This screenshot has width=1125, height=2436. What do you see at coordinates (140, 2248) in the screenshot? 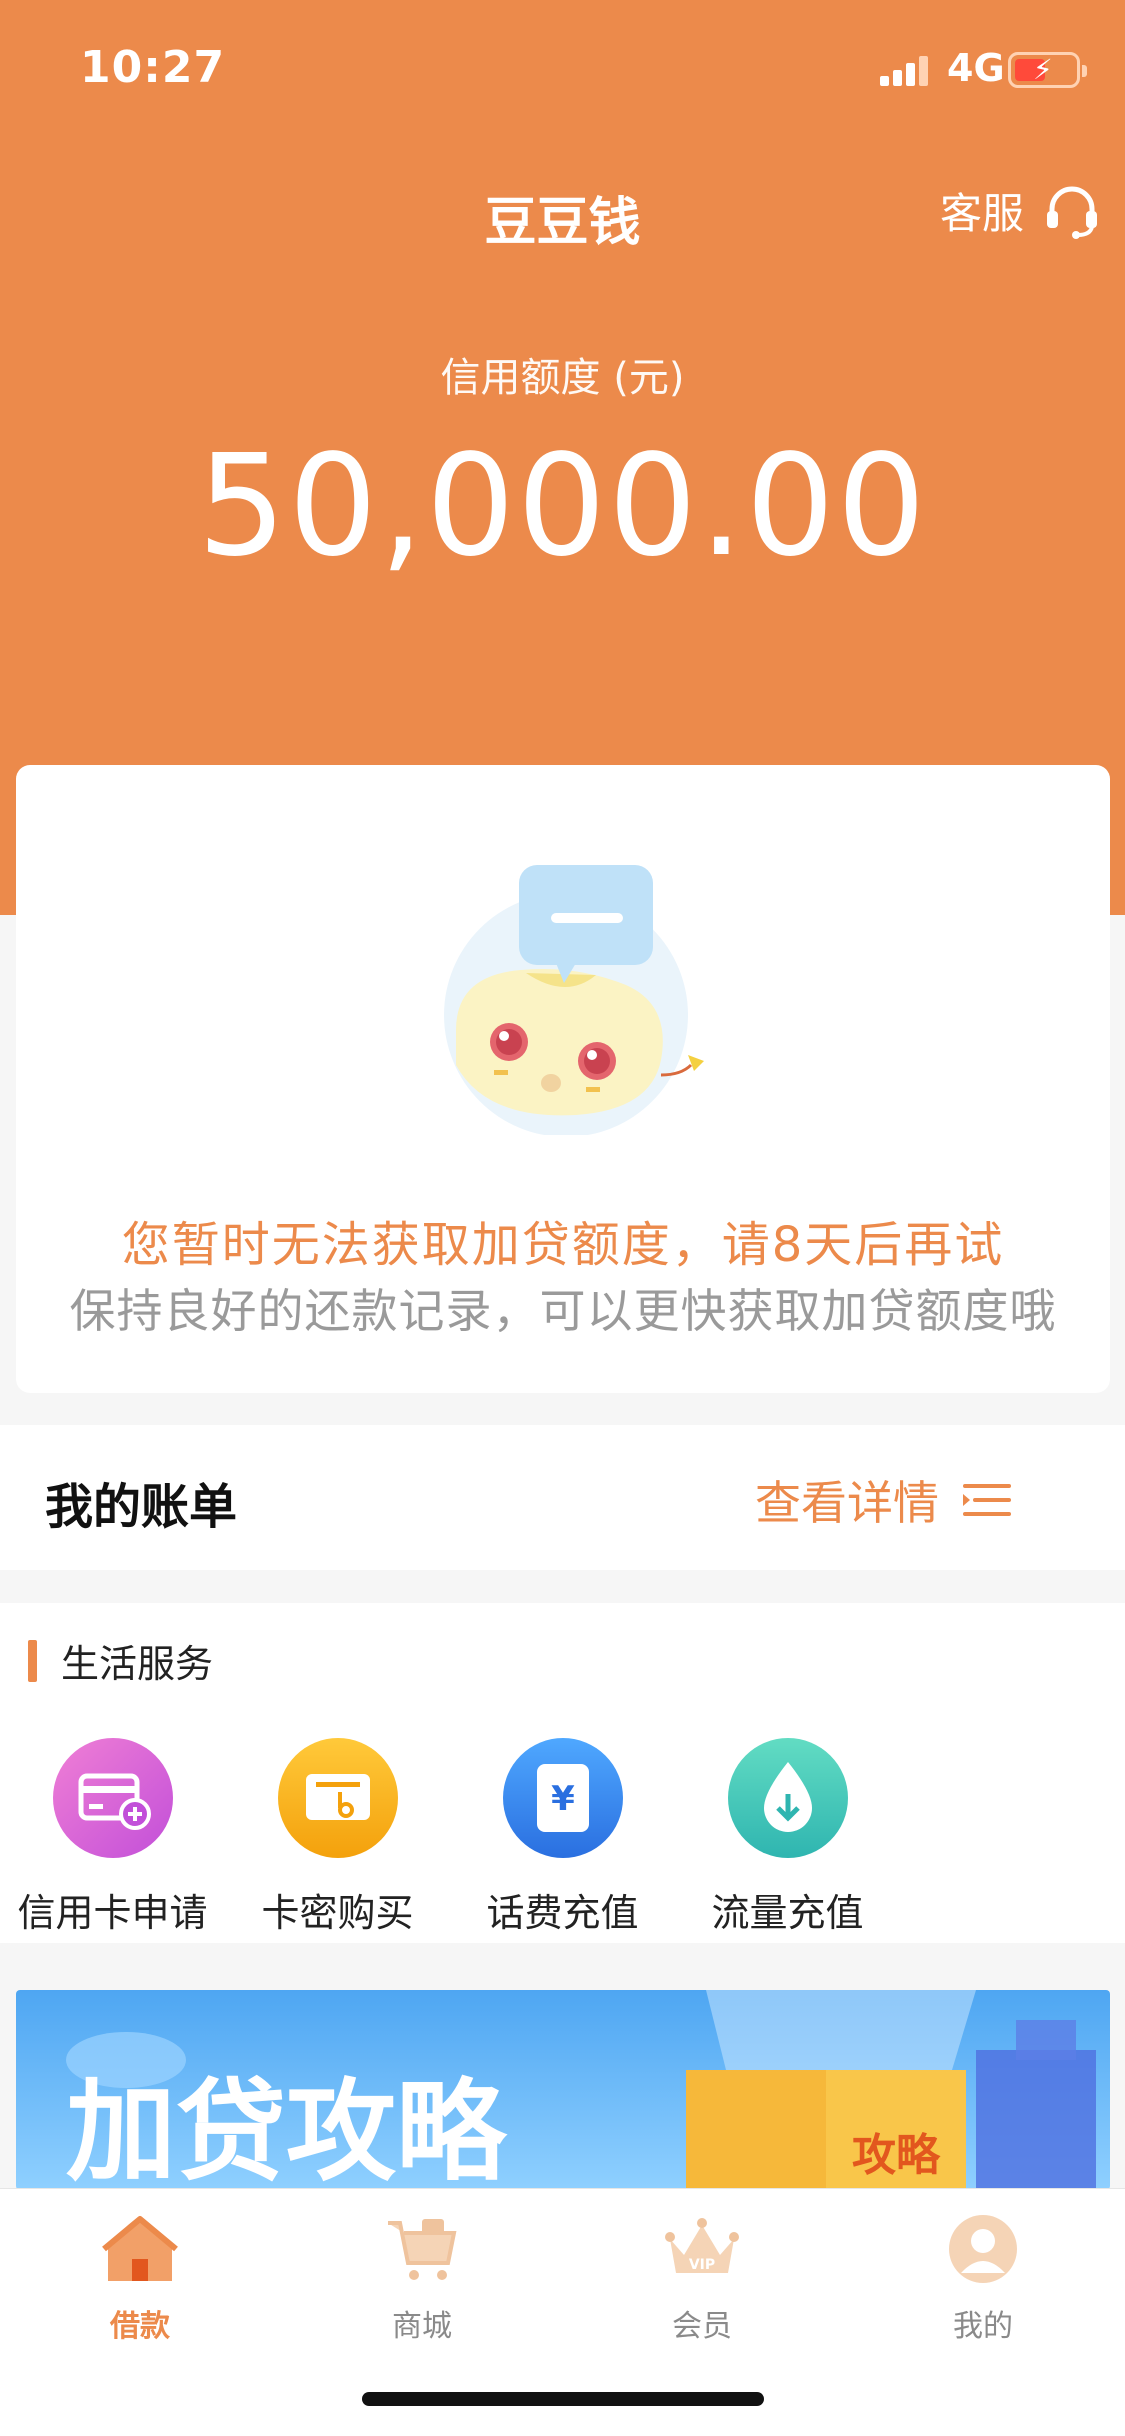
I see `home-icon` at bounding box center [140, 2248].